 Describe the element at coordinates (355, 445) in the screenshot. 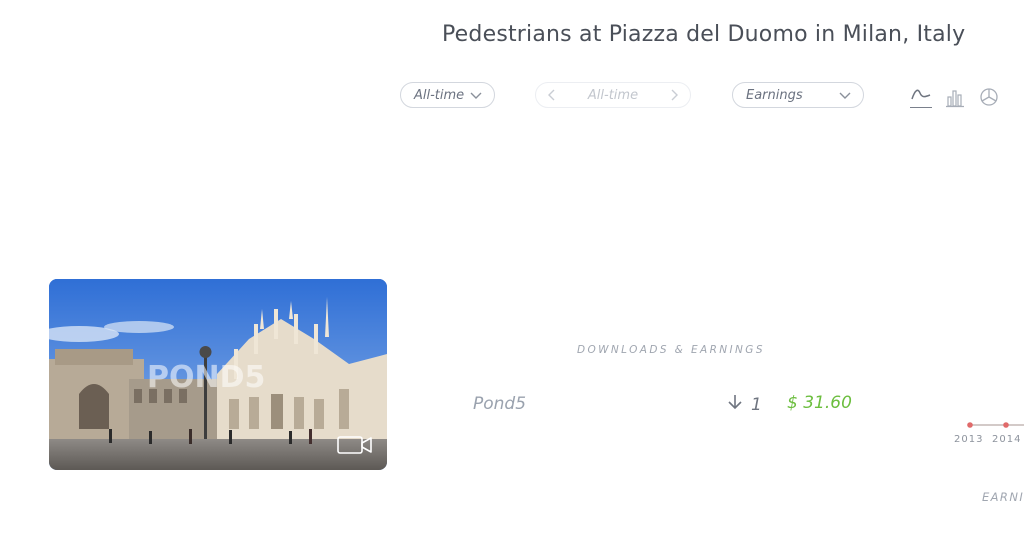

I see `video-camera-icon` at that location.